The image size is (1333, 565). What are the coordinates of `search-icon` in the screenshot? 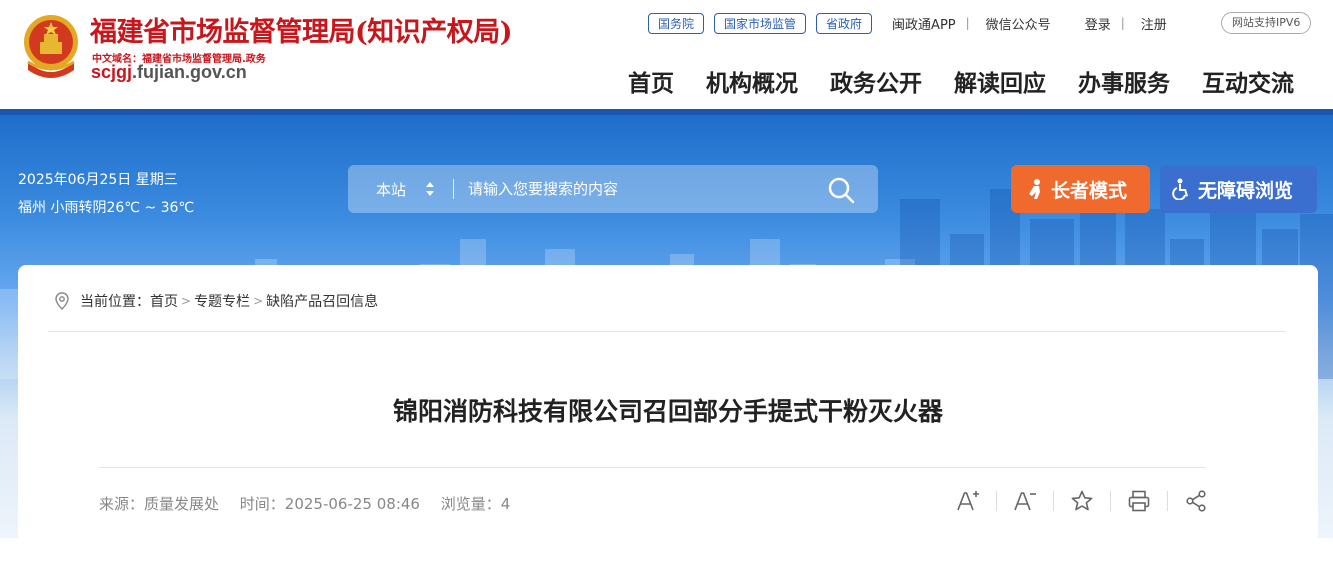 It's located at (841, 190).